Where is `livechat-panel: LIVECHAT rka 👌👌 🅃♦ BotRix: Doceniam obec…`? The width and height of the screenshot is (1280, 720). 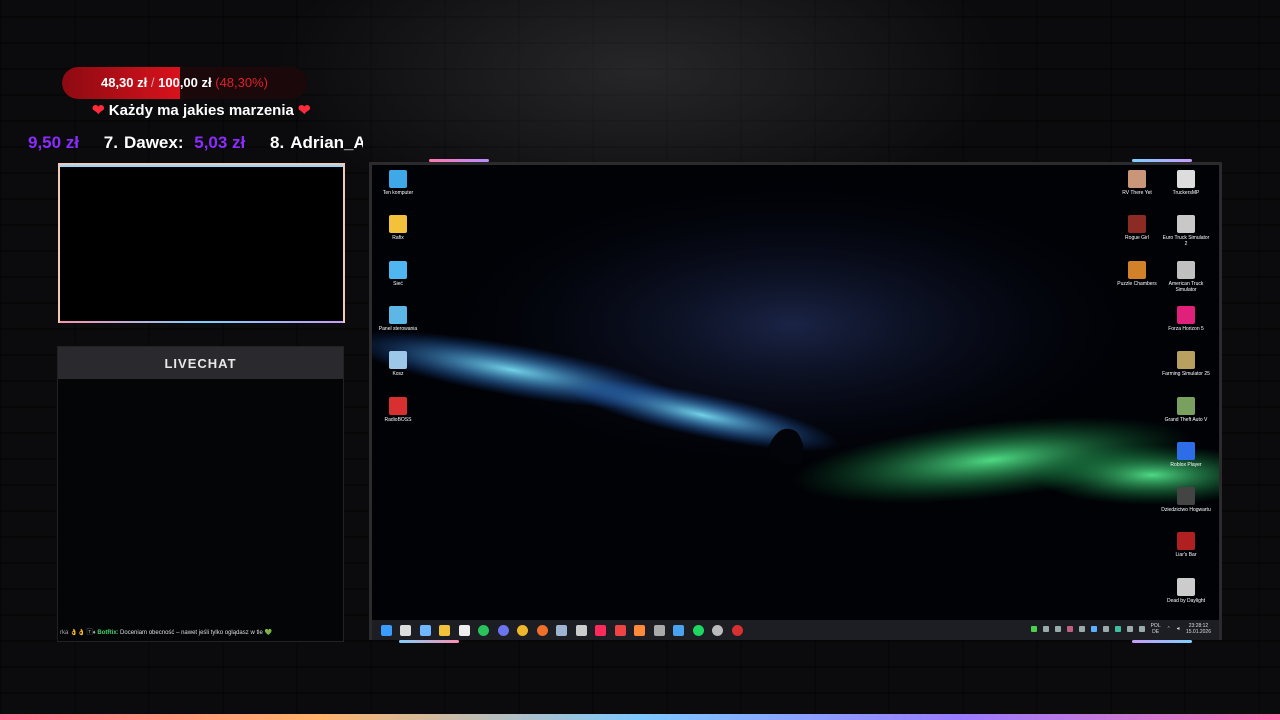
livechat-panel: LIVECHAT rka 👌👌 🅃♦ BotRix: Doceniam obec… is located at coordinates (200, 494).